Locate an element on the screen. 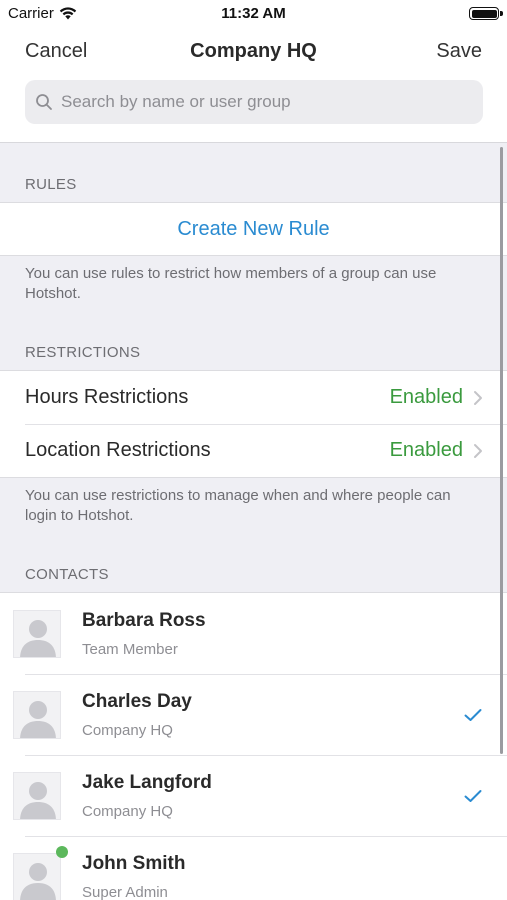  contact-role: Super Admin is located at coordinates (125, 891).